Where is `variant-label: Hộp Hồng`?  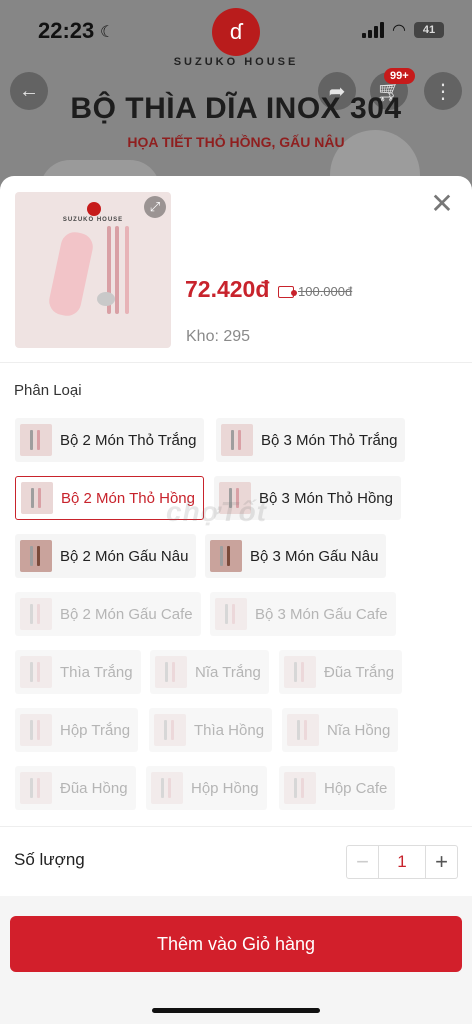
variant-label: Hộp Hồng is located at coordinates (225, 788).